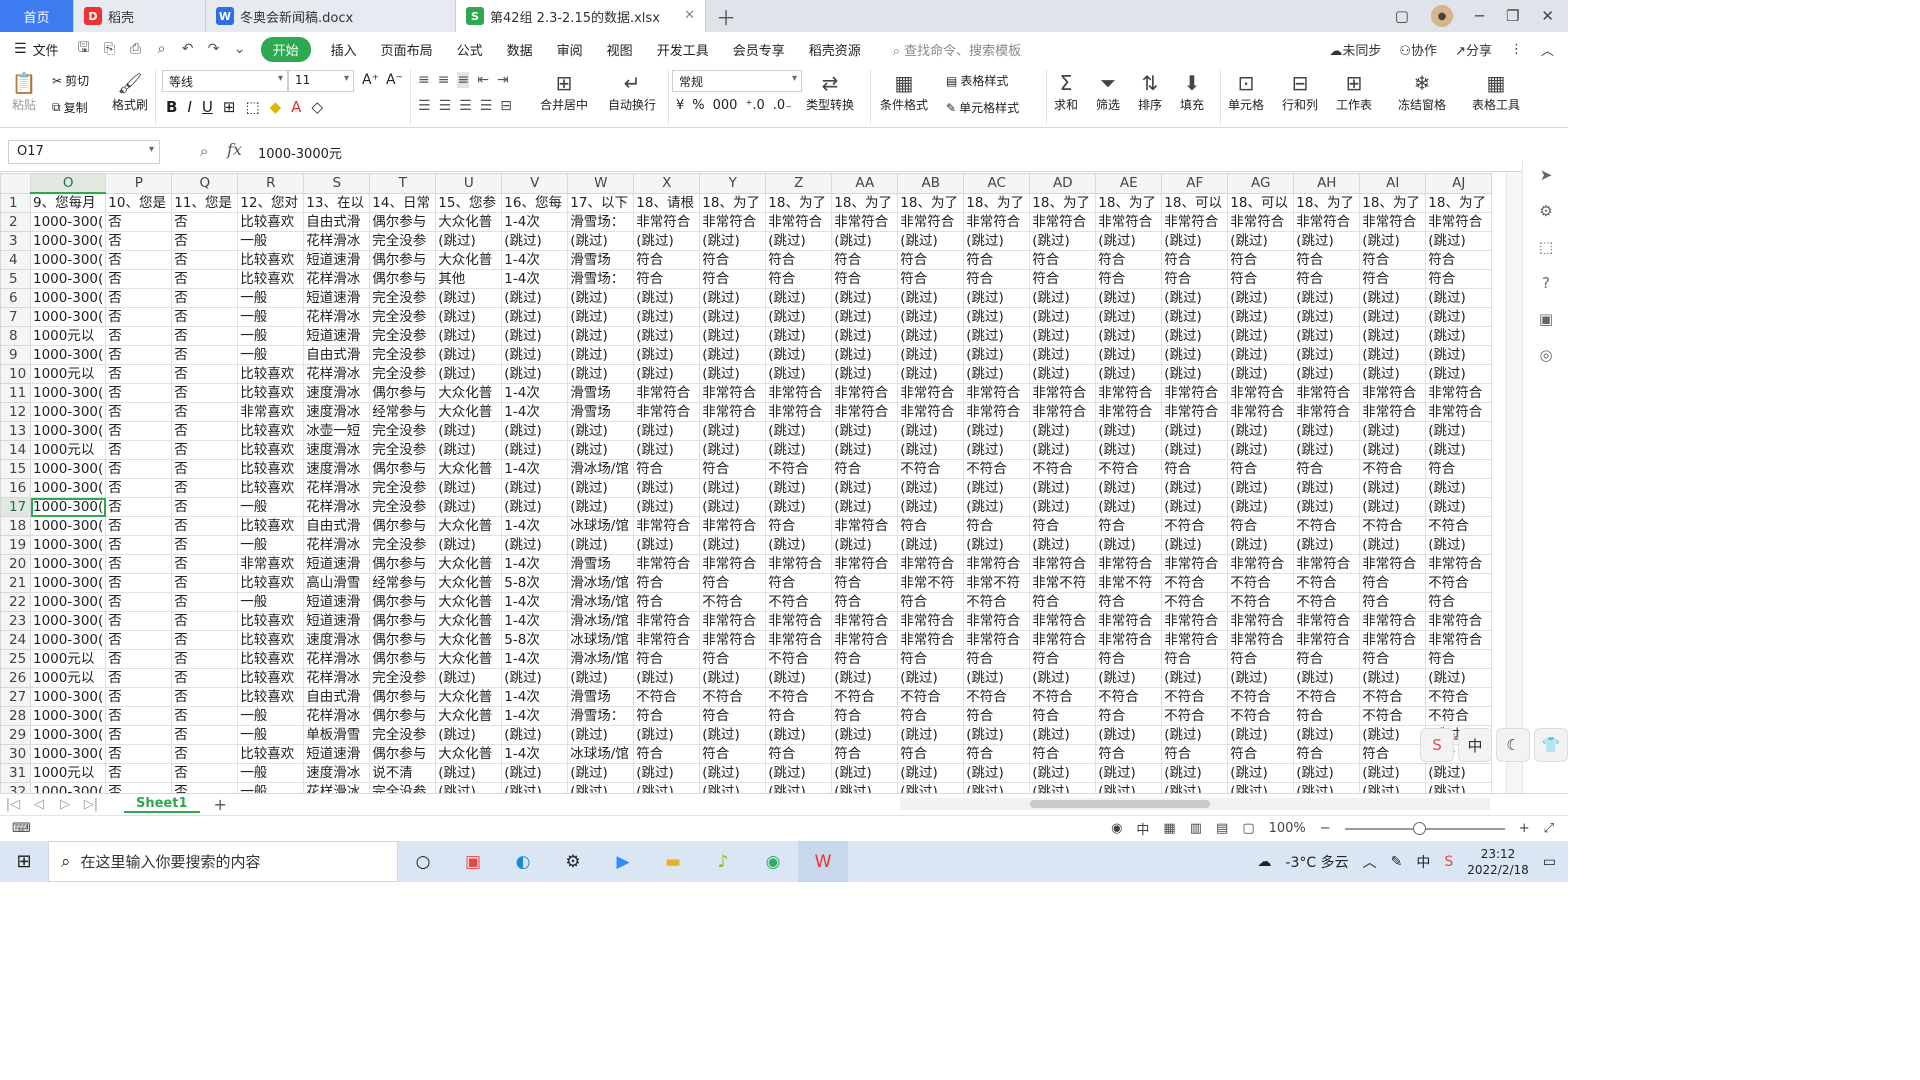 This screenshot has width=1920, height=1080. I want to click on cell-style-button: ✎ 单元格样式, so click(982, 107).